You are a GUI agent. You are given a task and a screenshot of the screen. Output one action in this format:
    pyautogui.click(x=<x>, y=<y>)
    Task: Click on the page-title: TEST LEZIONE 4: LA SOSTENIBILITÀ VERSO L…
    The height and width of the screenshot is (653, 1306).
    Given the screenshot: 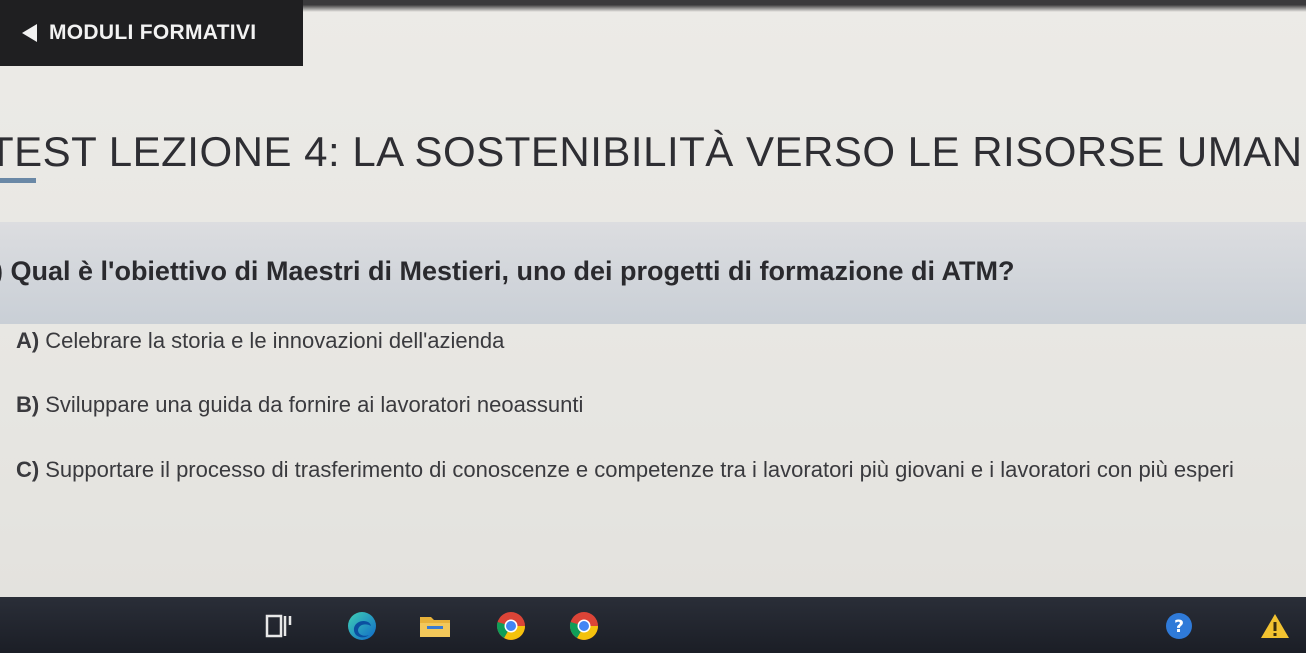 What is the action you would take?
    pyautogui.click(x=653, y=151)
    